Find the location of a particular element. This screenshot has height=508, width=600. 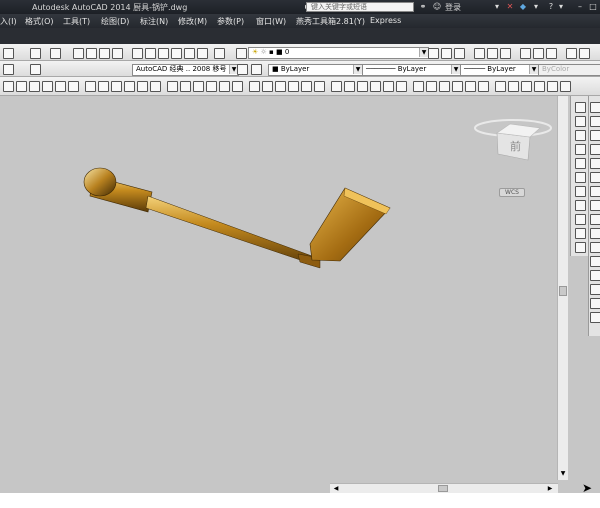

zoom-realtime-icon is located at coordinates (91, 53).